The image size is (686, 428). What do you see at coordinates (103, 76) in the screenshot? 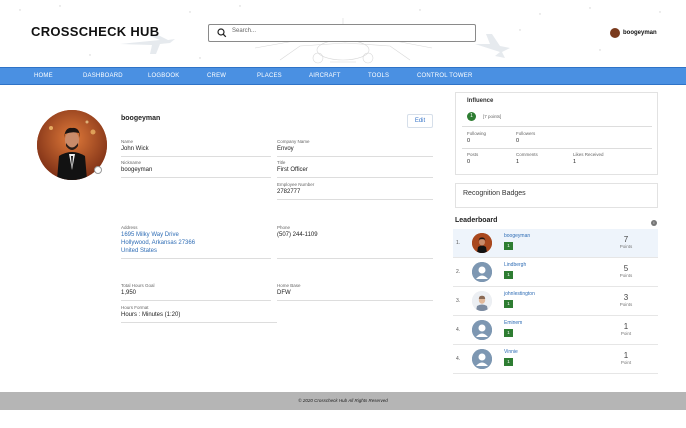
I see `nav-dashboard: DASHBOARD` at bounding box center [103, 76].